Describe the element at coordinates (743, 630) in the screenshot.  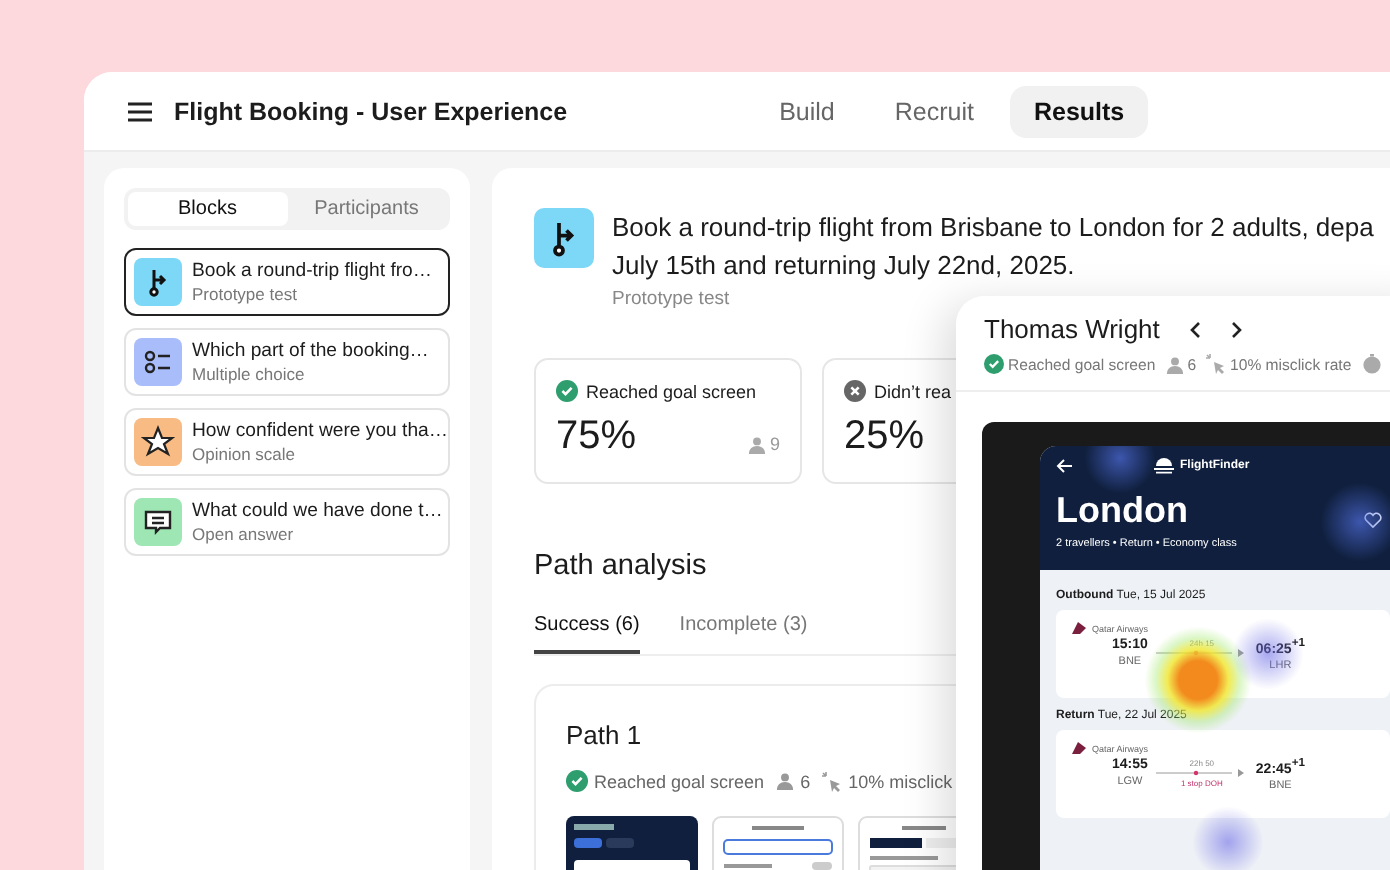
I see `path-tab: Incomplete (3)` at that location.